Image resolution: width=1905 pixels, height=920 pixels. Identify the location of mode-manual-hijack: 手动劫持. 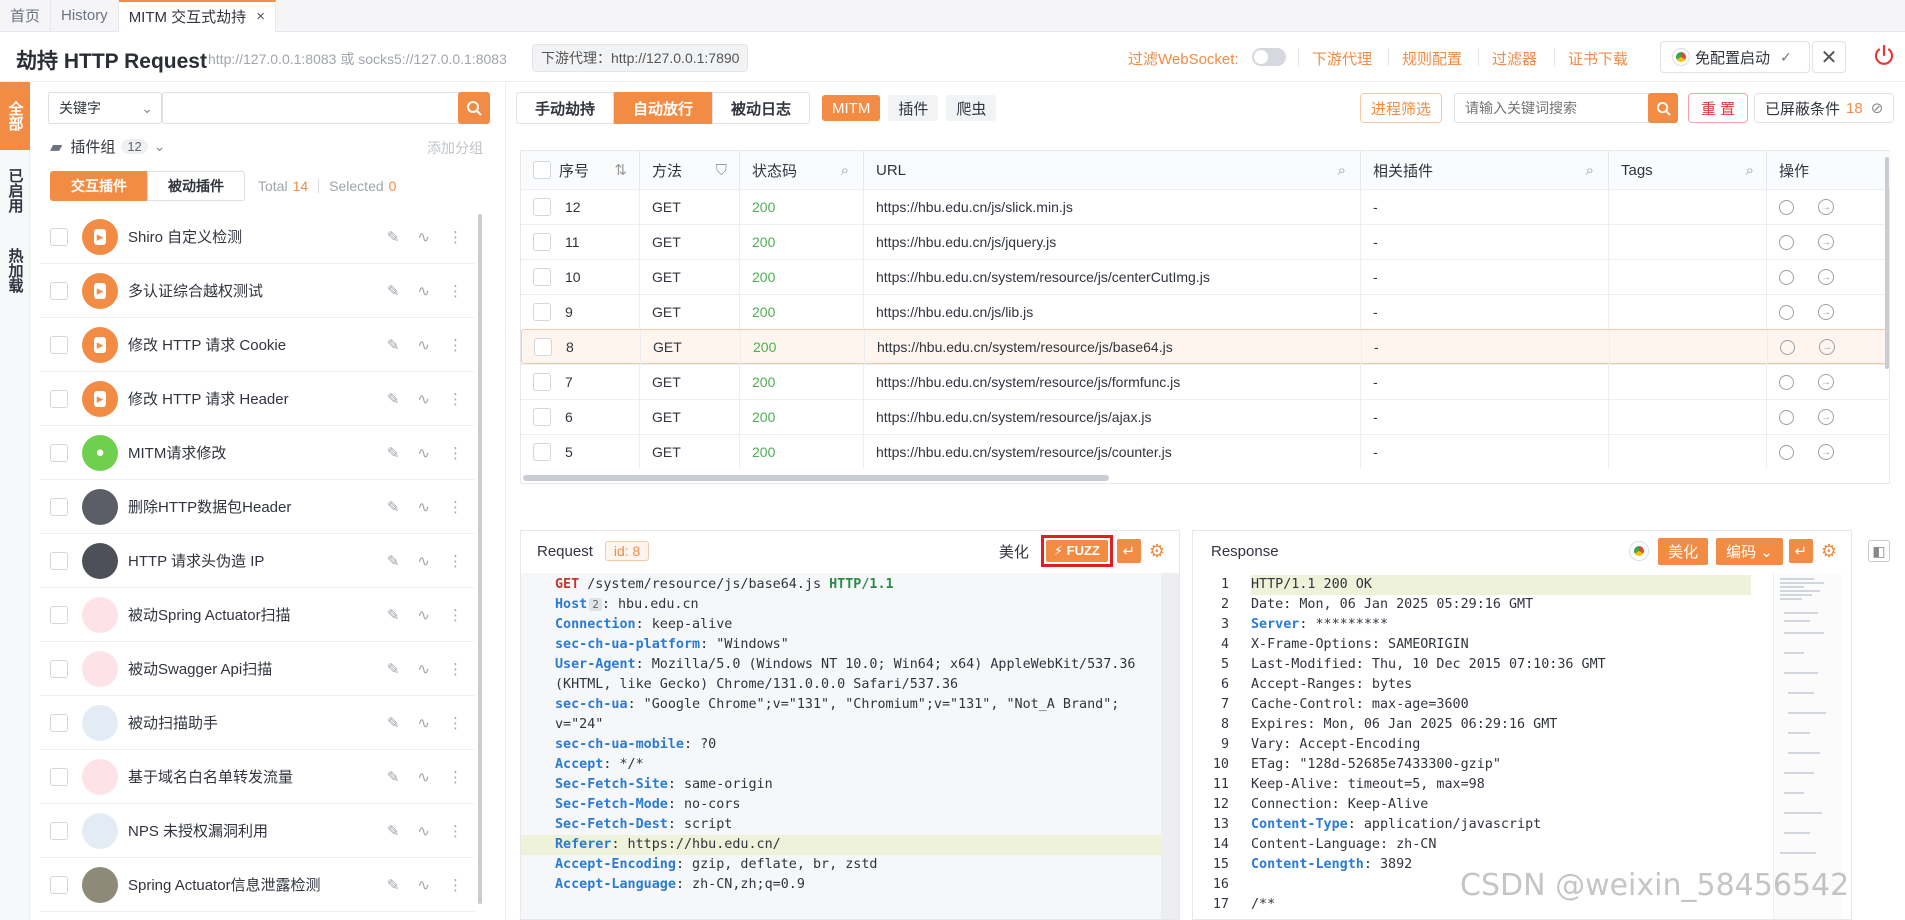
(565, 108).